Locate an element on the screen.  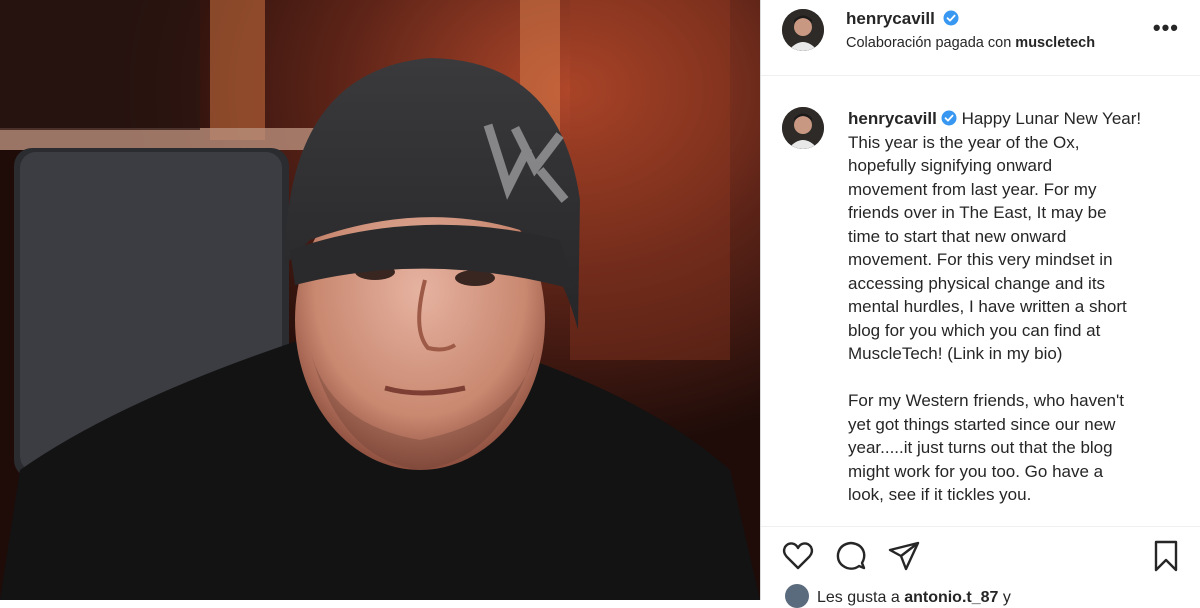
caption-line: friends over in The East, It may be is located at coordinates (977, 212).